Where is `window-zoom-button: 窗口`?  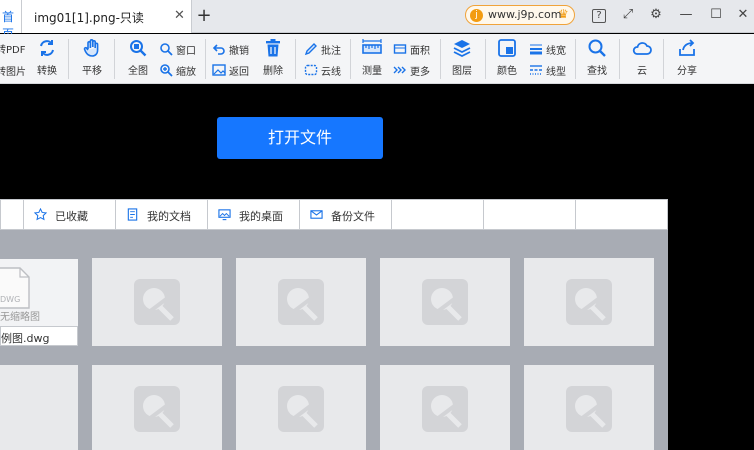 window-zoom-button: 窗口 is located at coordinates (179, 49).